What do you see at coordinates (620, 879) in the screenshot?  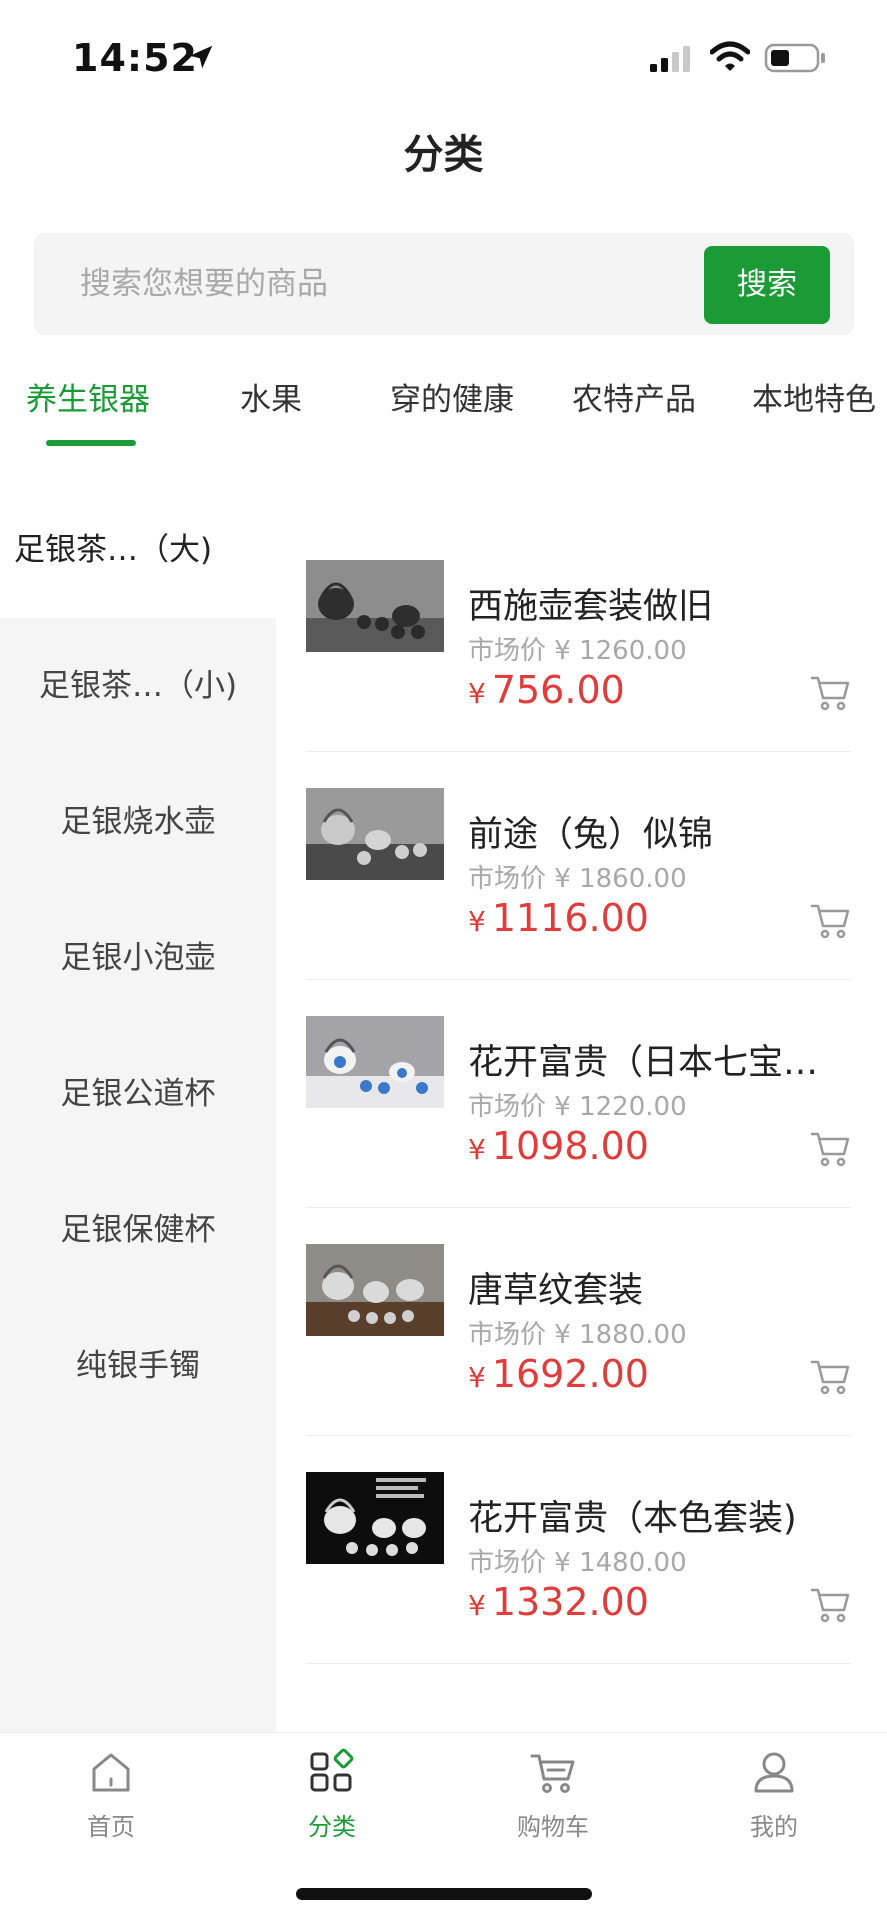 I see `market-price-value: ¥ 1860.00` at bounding box center [620, 879].